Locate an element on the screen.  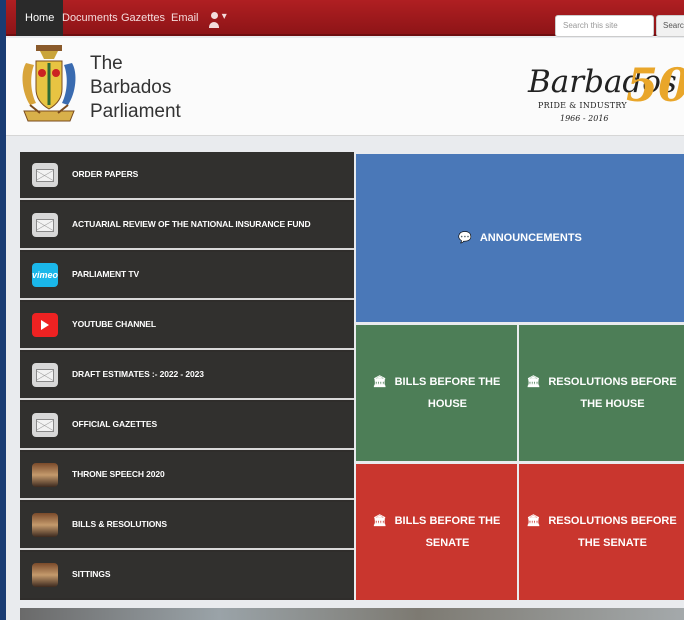
tile-label: HOUSE is located at coordinates (447, 404).